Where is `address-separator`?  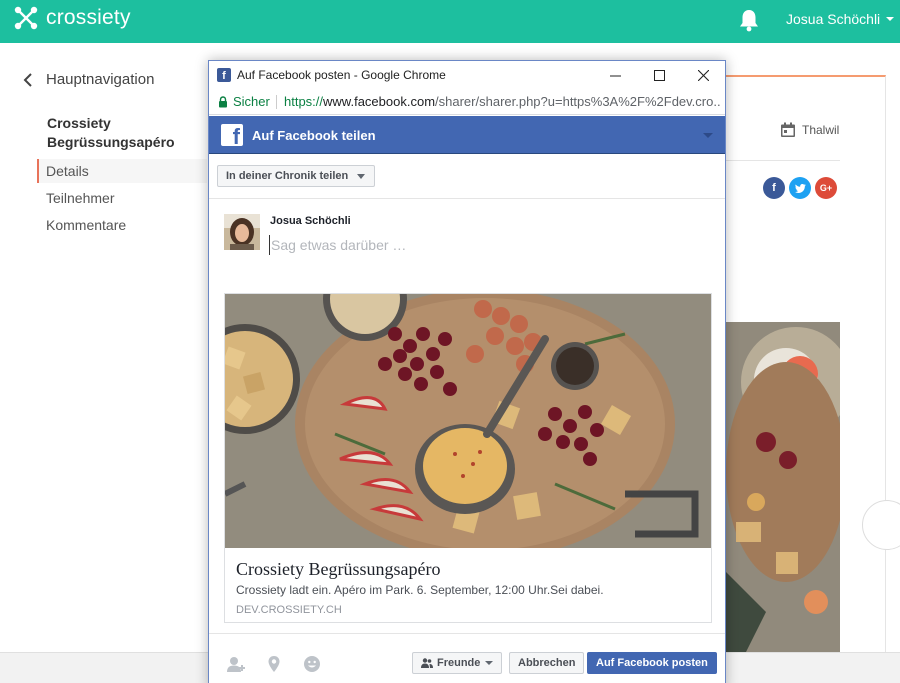 address-separator is located at coordinates (276, 102).